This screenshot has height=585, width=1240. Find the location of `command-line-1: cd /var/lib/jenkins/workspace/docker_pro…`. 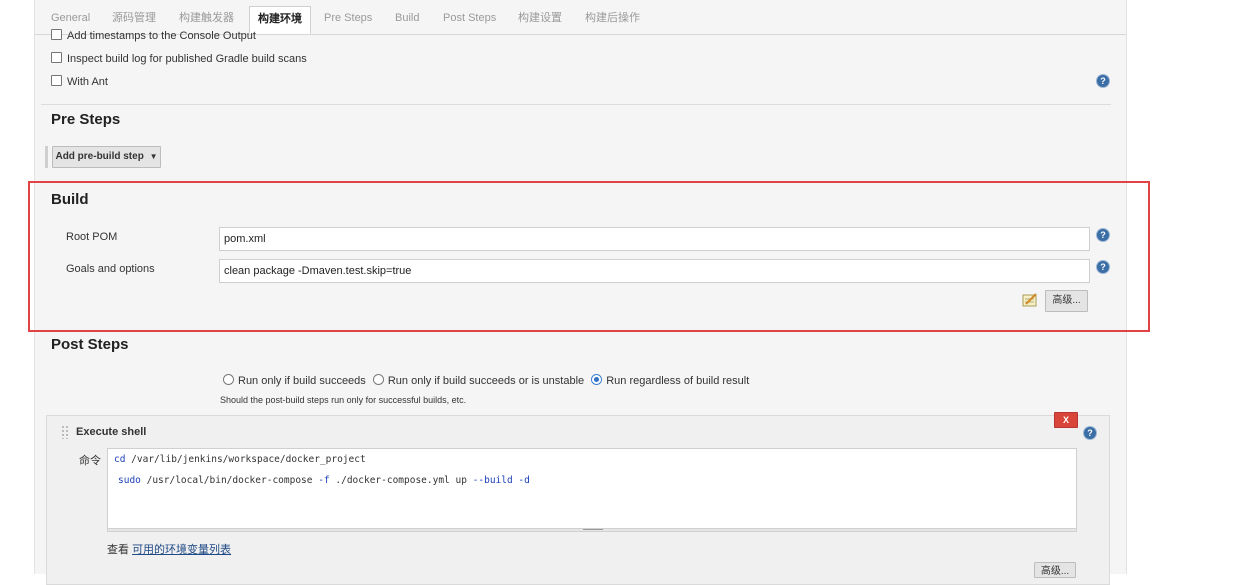

command-line-1: cd /var/lib/jenkins/workspace/docker_pro… is located at coordinates (240, 459).